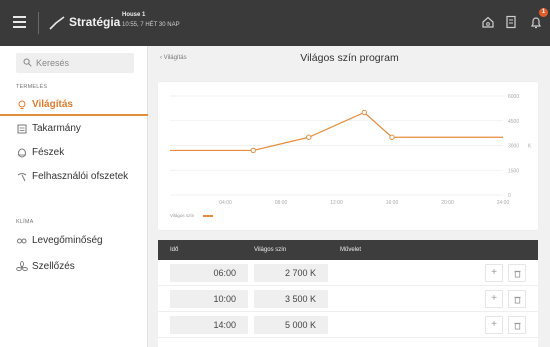  What do you see at coordinates (27, 62) in the screenshot?
I see `search-icon` at bounding box center [27, 62].